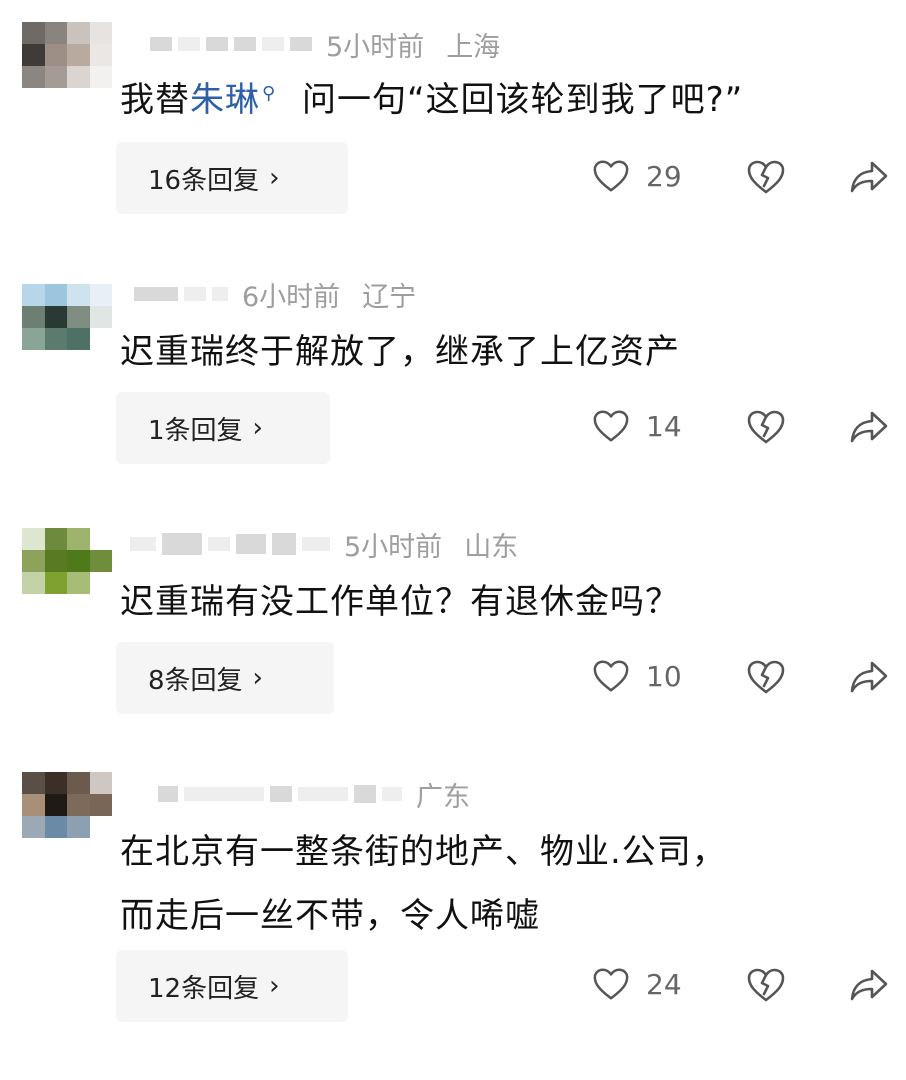 This screenshot has height=1080, width=906. I want to click on like-count: 14, so click(664, 426).